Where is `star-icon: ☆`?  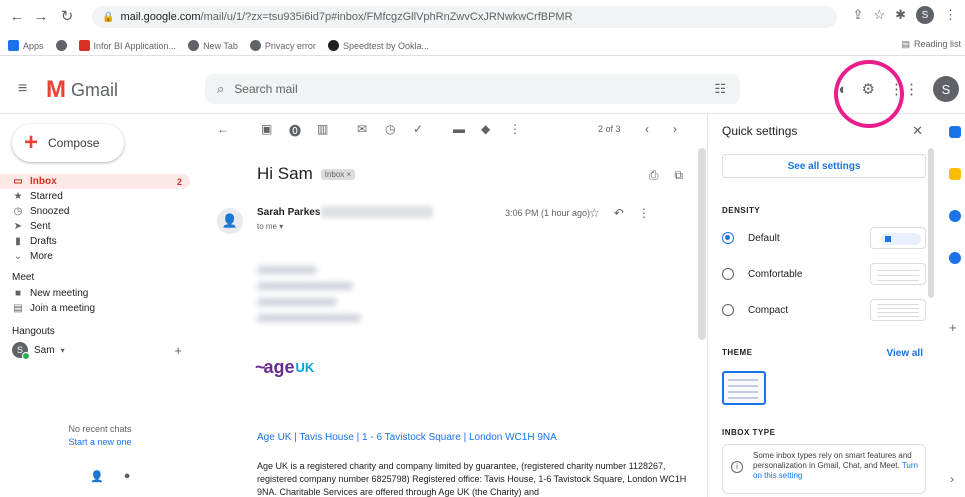
star-icon: ☆ is located at coordinates (594, 213).